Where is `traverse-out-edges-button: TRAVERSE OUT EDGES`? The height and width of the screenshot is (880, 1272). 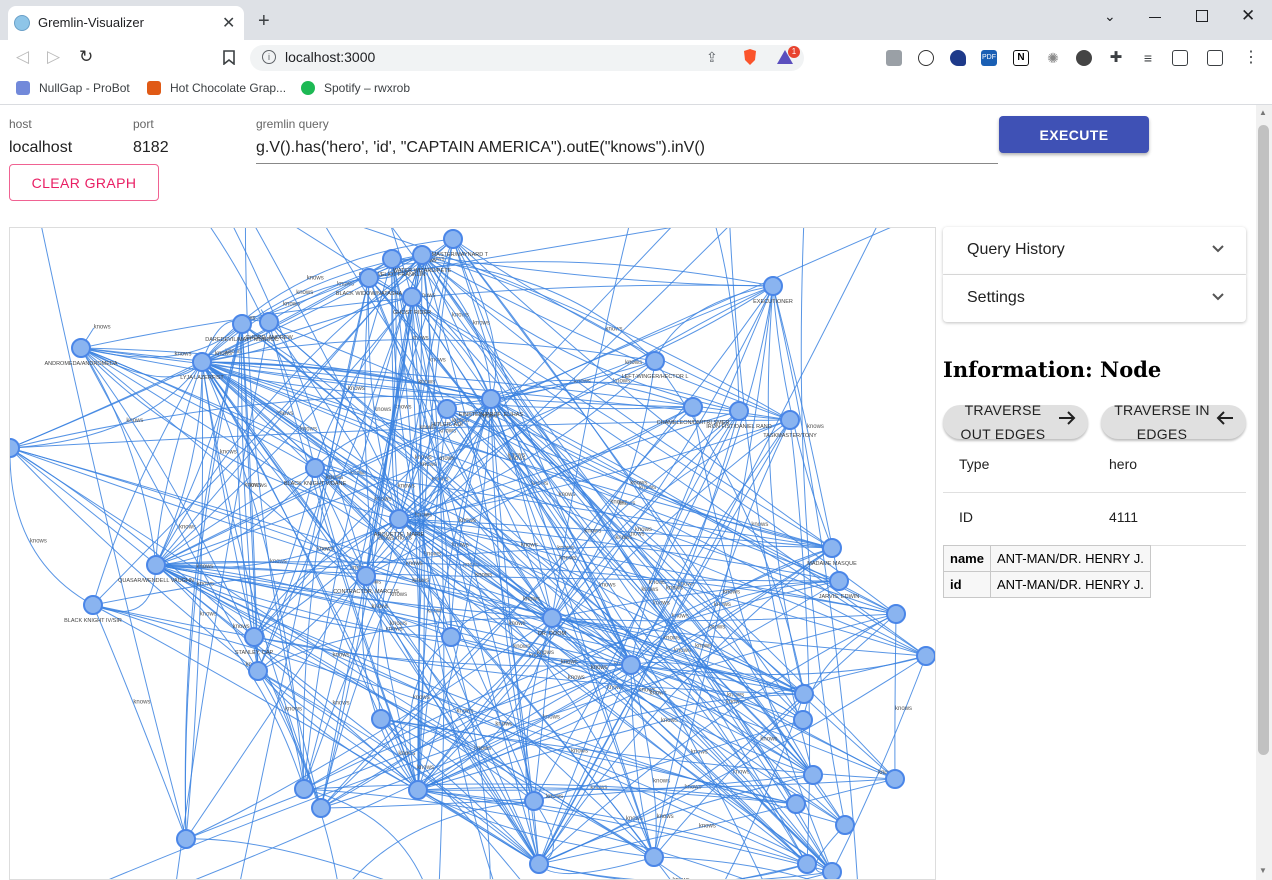
traverse-out-edges-button: TRAVERSE OUT EDGES is located at coordinates (1015, 422).